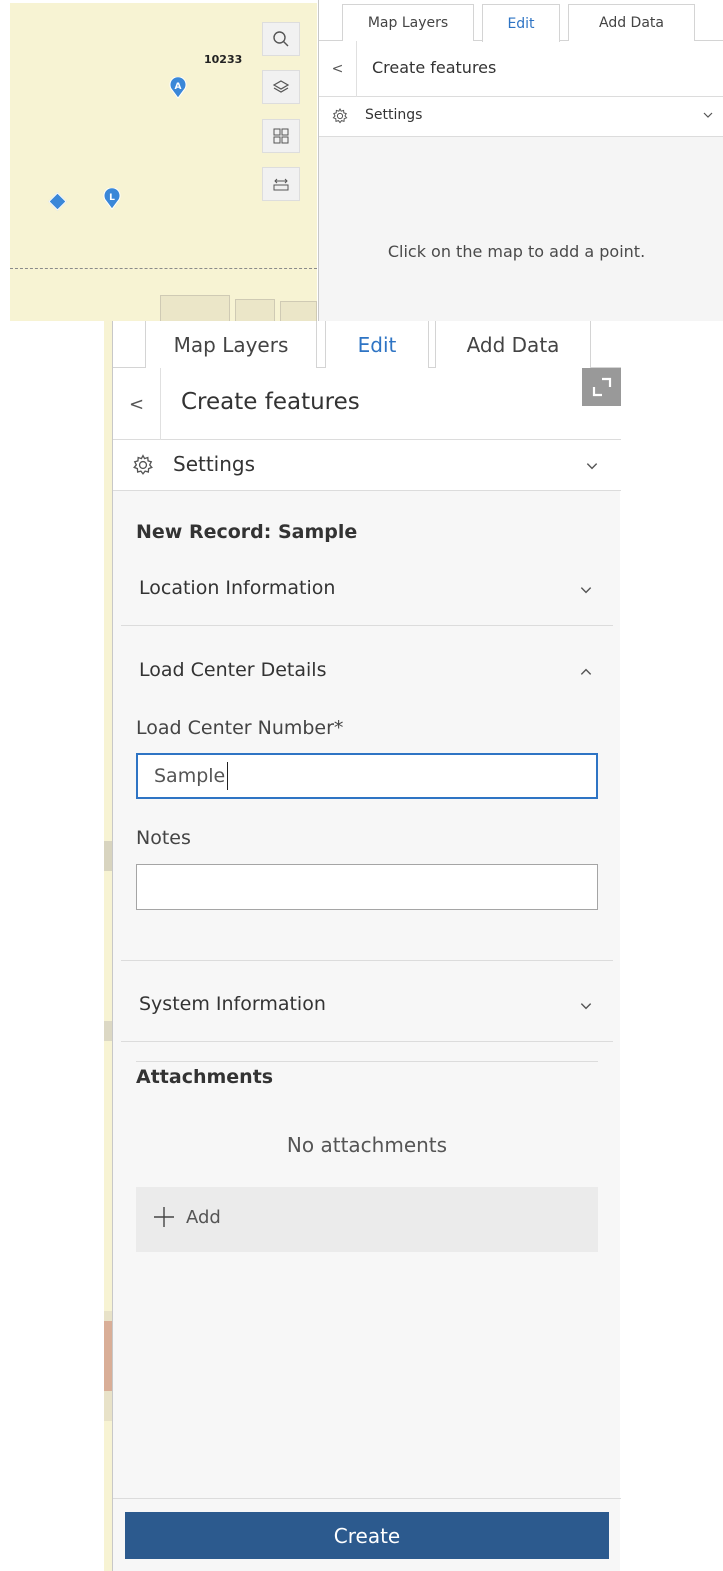 This screenshot has height=1571, width=723. I want to click on measure-icon, so click(281, 184).